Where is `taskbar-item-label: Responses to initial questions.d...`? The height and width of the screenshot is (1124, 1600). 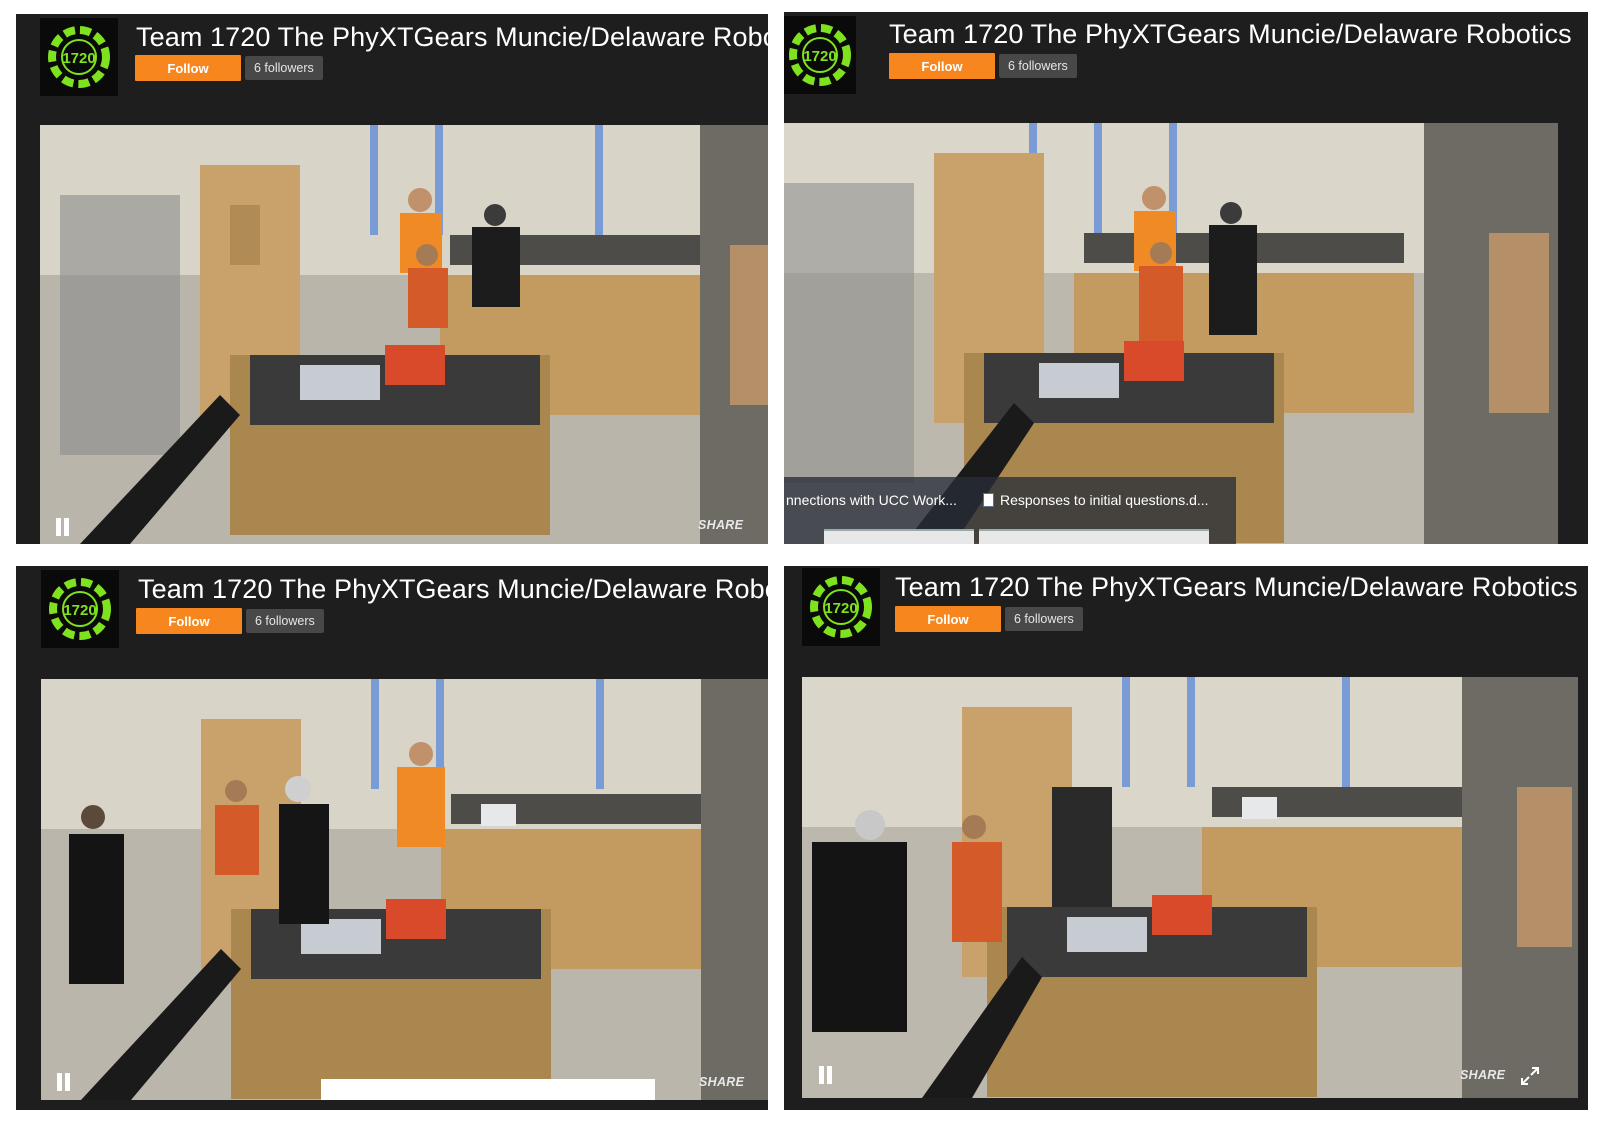
taskbar-item-label: Responses to initial questions.d... is located at coordinates (1104, 500).